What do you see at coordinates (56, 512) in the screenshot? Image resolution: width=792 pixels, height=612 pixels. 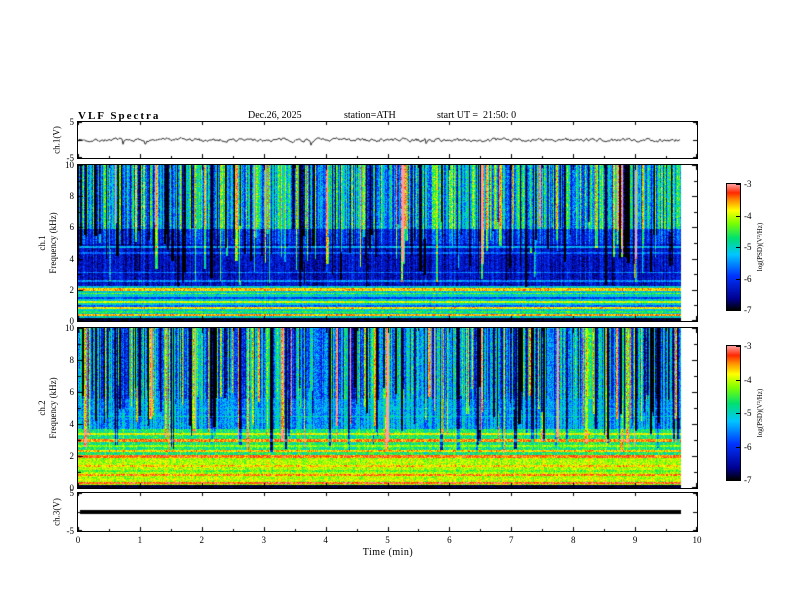 I see `ch3-voltage-axis-label: ch.3(V)` at bounding box center [56, 512].